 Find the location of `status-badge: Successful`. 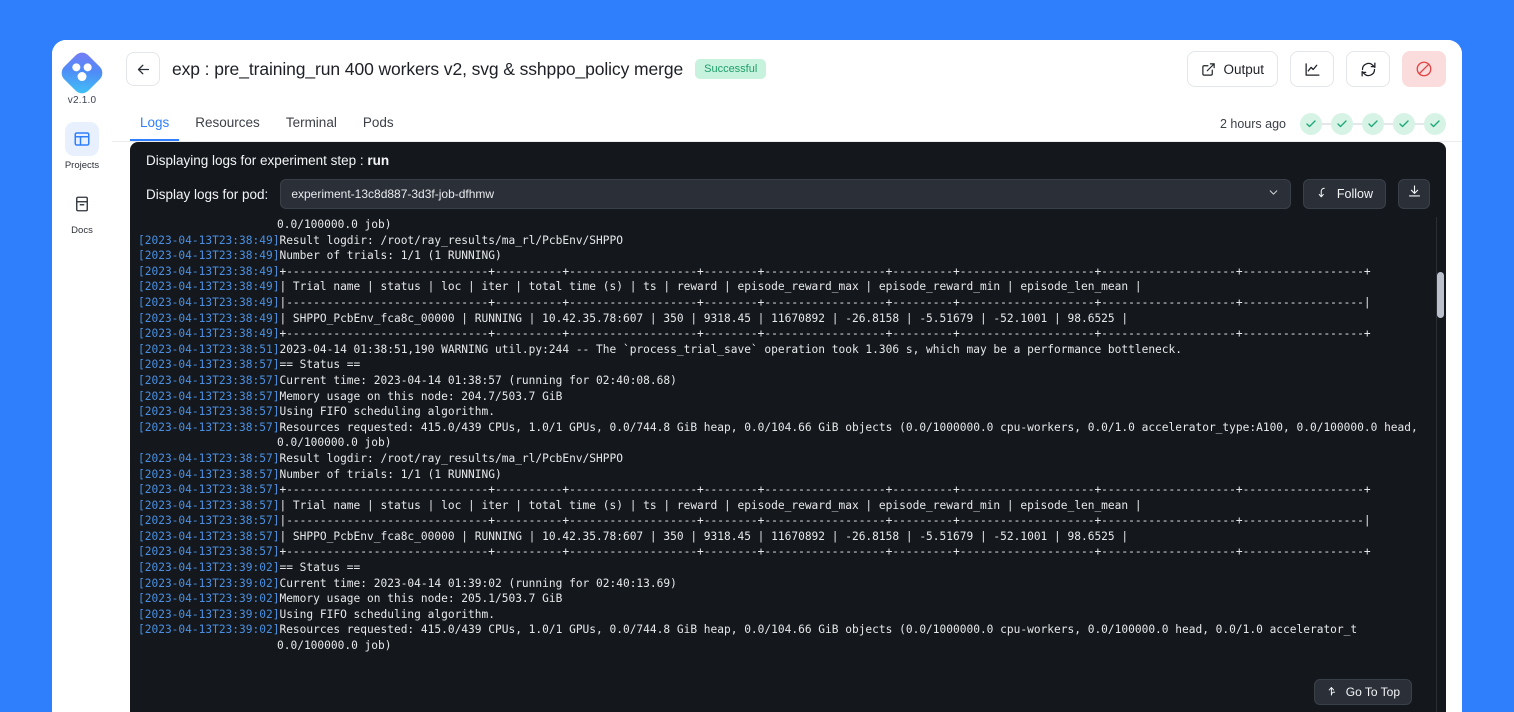

status-badge: Successful is located at coordinates (731, 69).